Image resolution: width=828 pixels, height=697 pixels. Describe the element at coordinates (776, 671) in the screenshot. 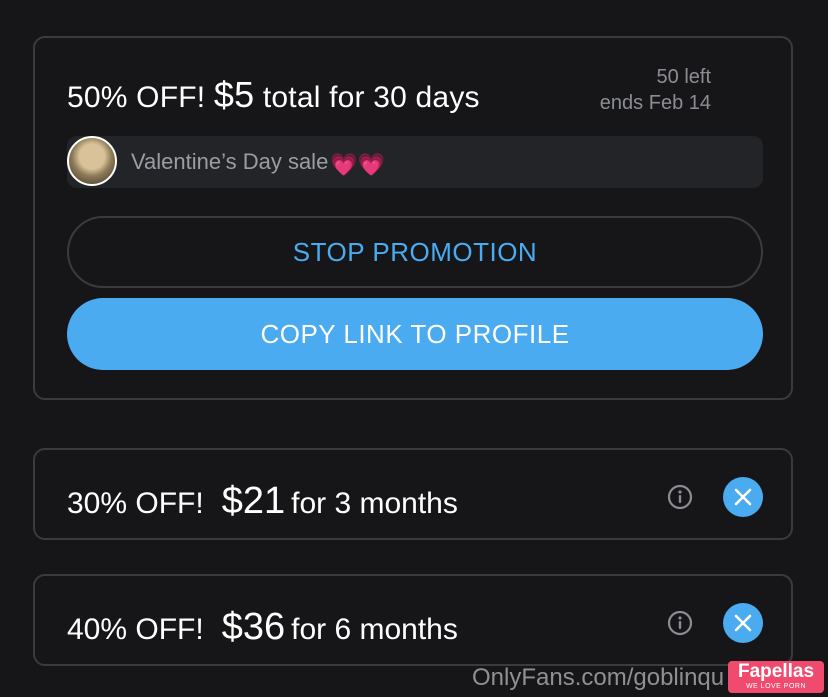

I see `watermark-logo-name: Fapellas` at that location.